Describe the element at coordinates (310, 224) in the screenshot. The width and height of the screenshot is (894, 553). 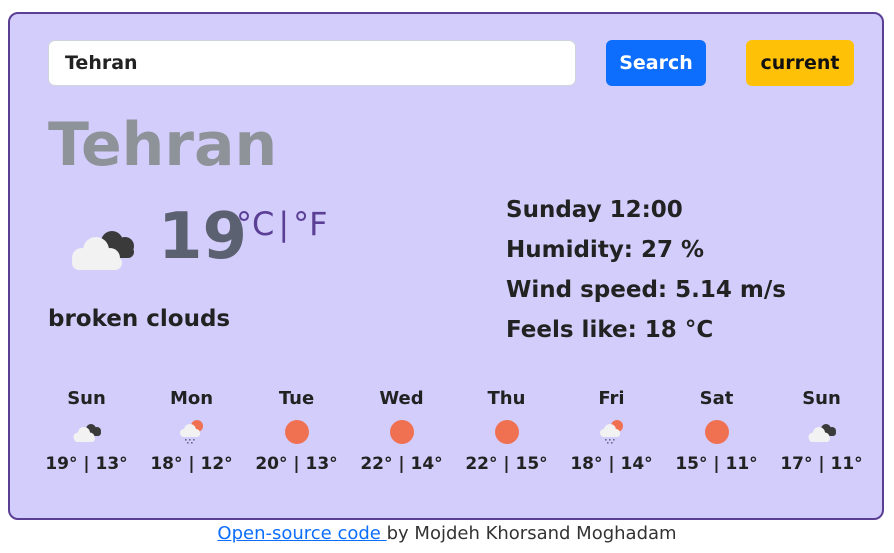
I see `fahrenheit-link: °F` at that location.